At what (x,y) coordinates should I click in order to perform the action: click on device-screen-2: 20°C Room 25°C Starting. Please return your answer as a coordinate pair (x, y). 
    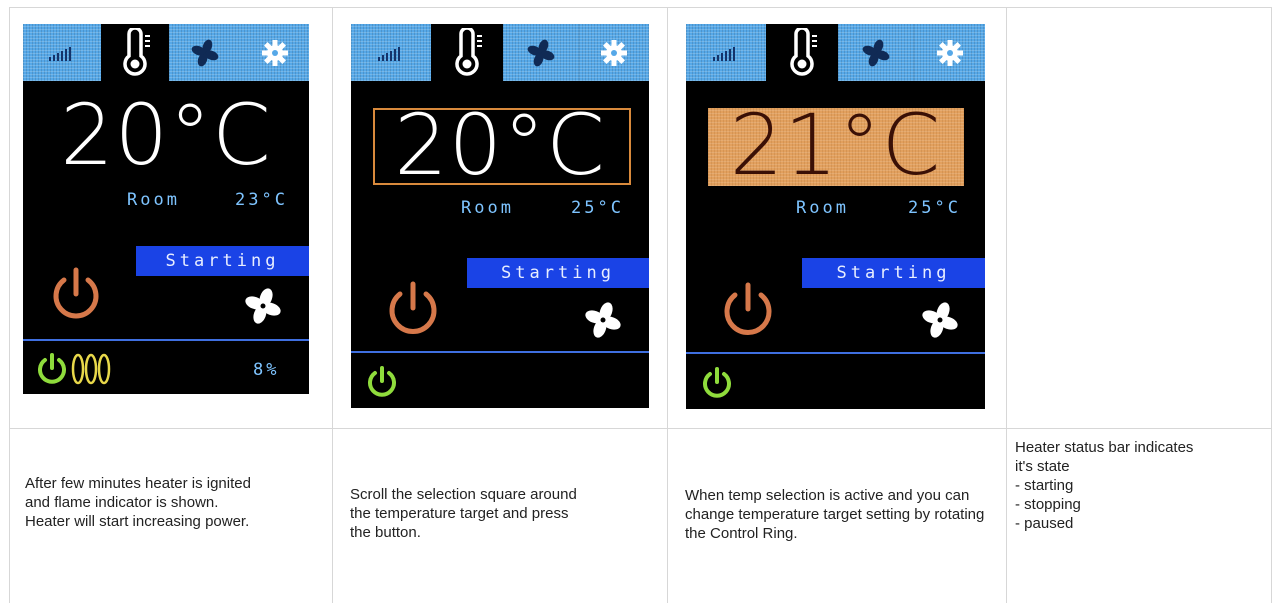
    Looking at the image, I should click on (500, 216).